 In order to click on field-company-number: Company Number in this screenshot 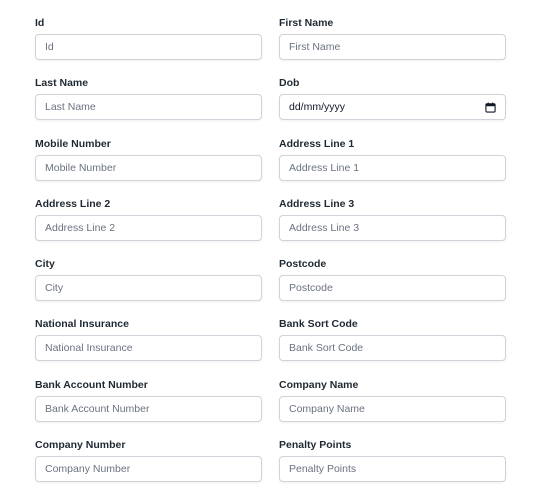, I will do `click(148, 467)`.